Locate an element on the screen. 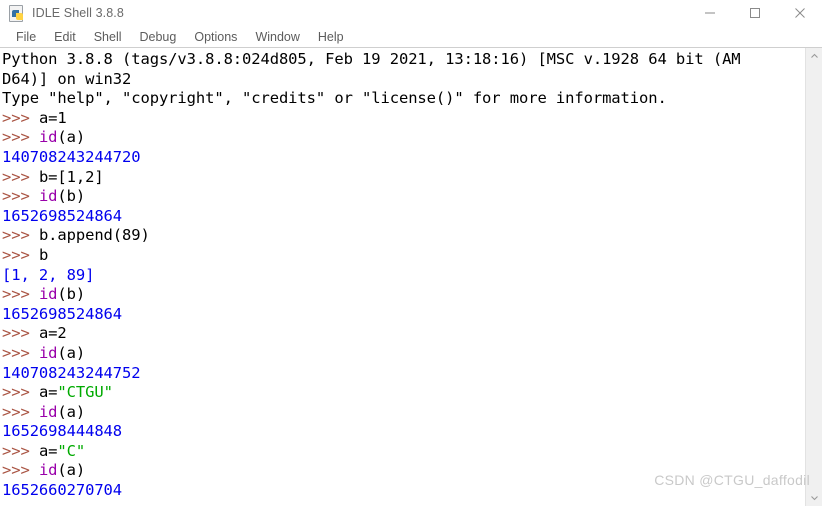  python-file-icon is located at coordinates (16, 13).